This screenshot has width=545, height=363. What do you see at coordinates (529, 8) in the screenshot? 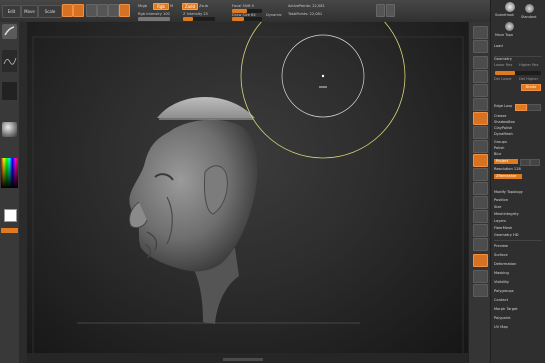
I see `standard-brush-icon` at bounding box center [529, 8].